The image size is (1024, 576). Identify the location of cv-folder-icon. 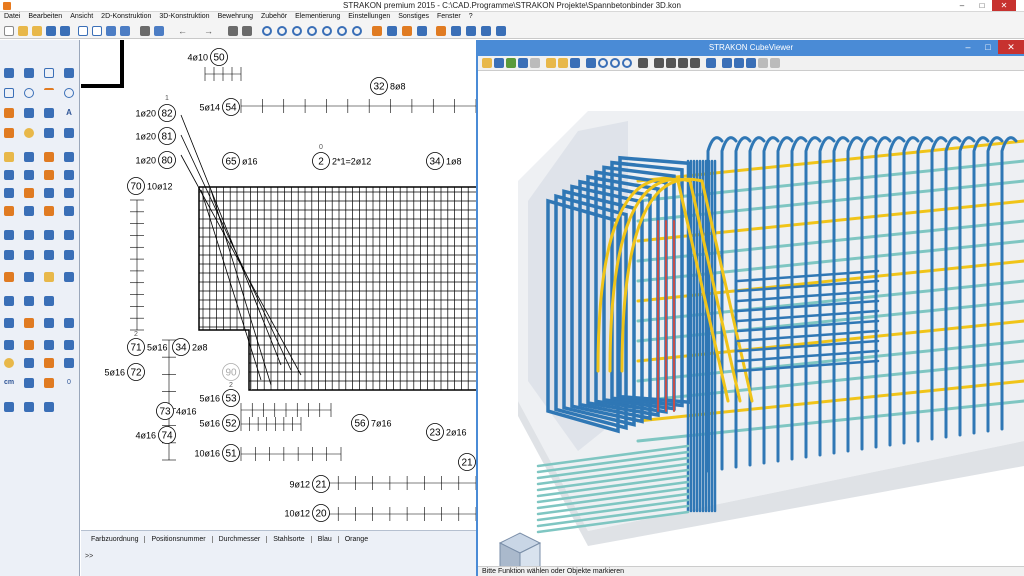
(551, 63).